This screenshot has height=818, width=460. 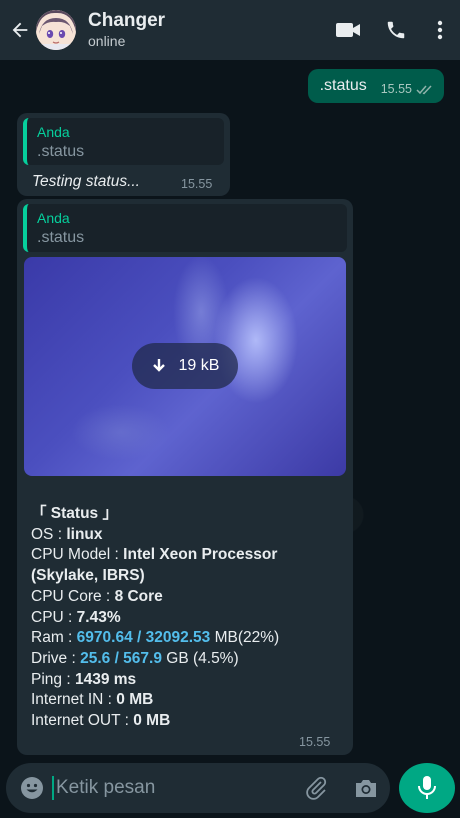 What do you see at coordinates (154, 555) in the screenshot?
I see `status-cpu-model: CPU Model : Intel Xeon Processor` at bounding box center [154, 555].